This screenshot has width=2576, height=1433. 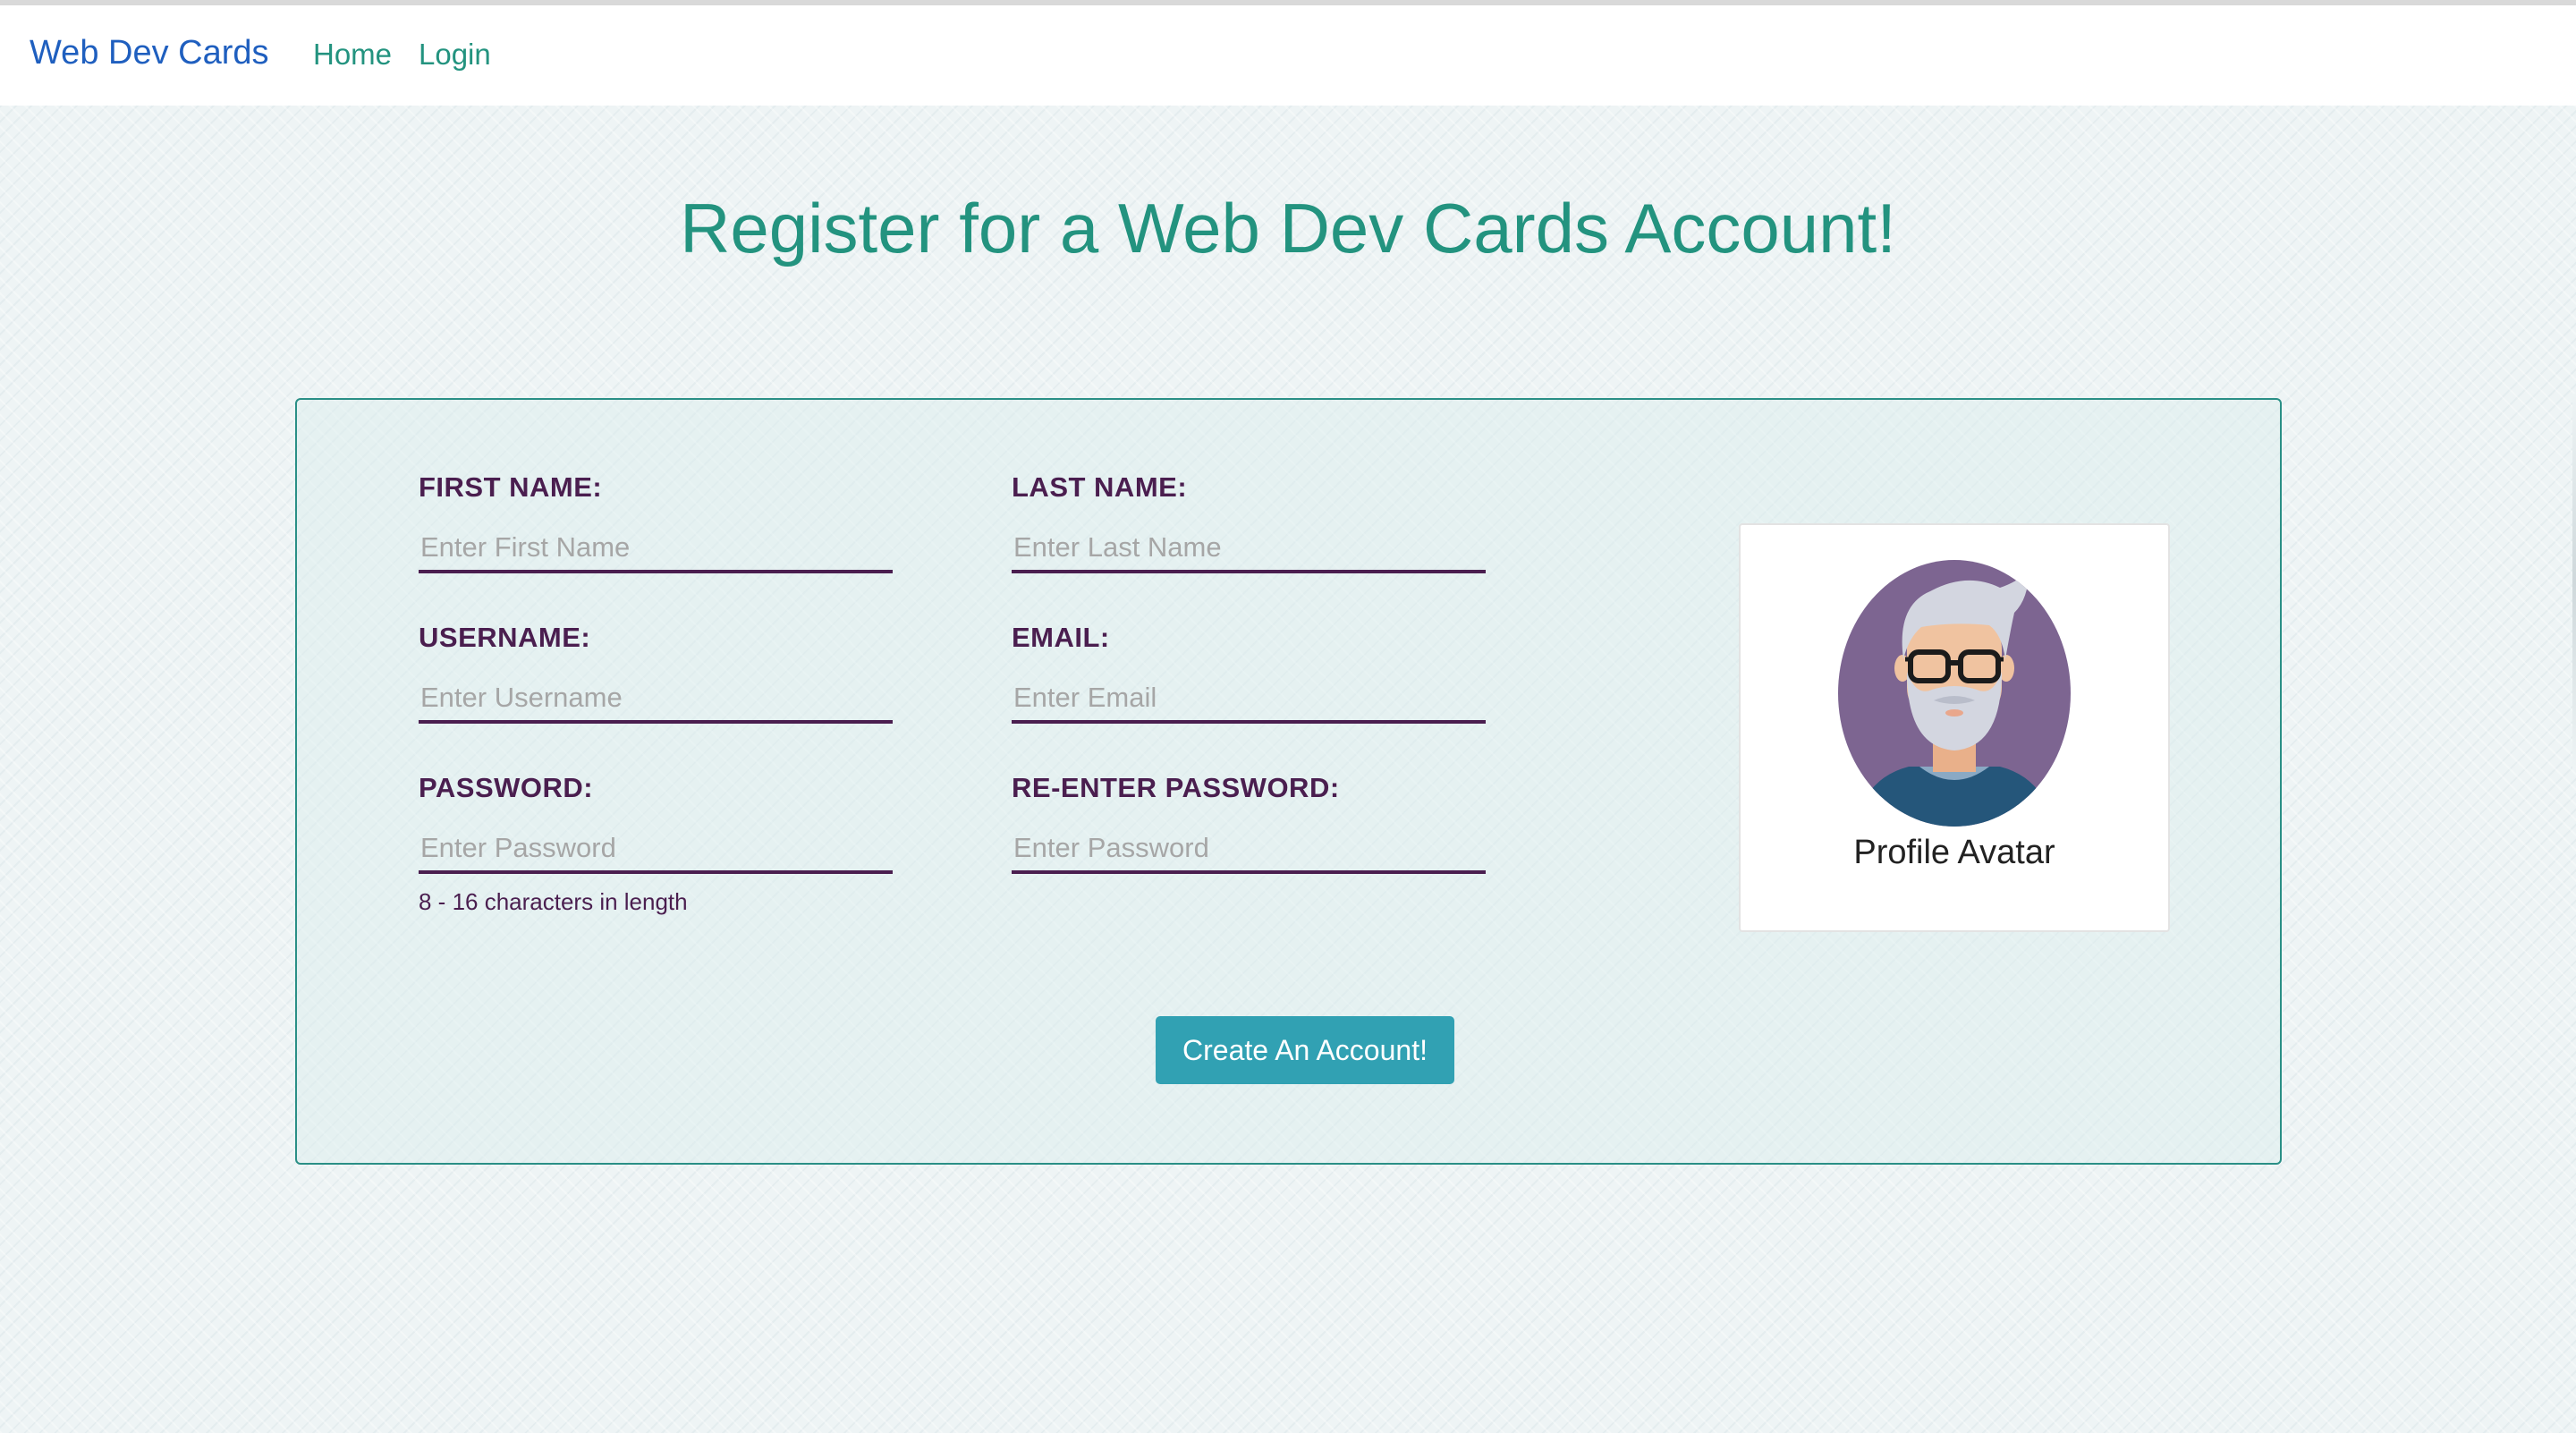 I want to click on password-label: PASSWORD:, so click(x=506, y=787).